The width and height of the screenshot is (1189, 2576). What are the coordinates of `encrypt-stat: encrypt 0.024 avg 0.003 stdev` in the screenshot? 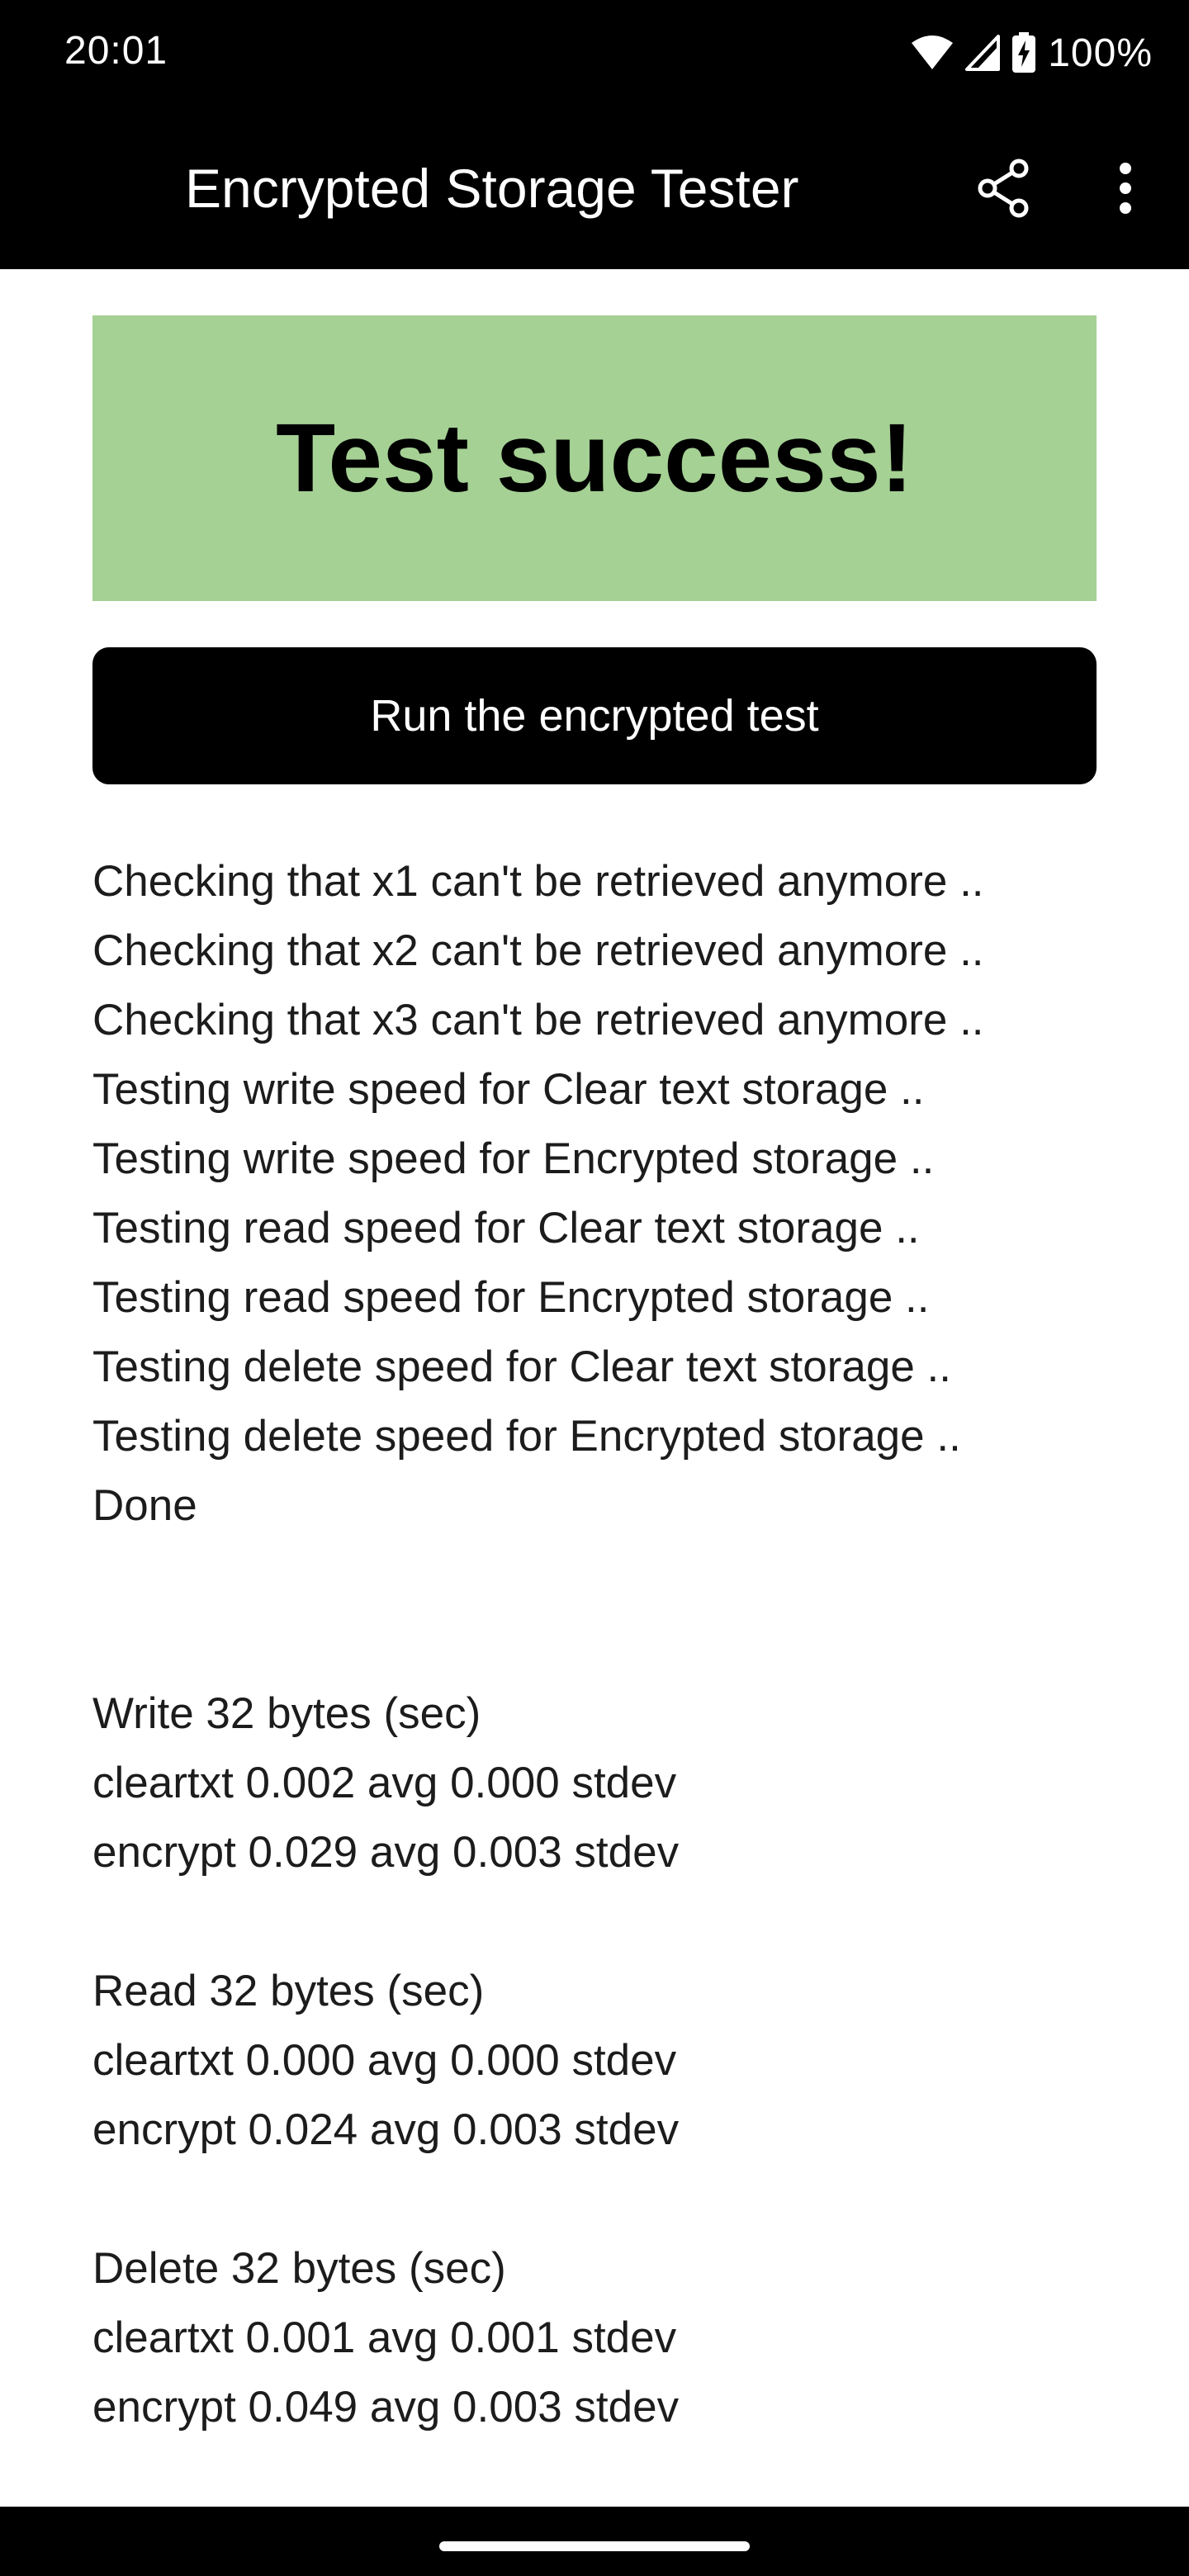 It's located at (386, 2129).